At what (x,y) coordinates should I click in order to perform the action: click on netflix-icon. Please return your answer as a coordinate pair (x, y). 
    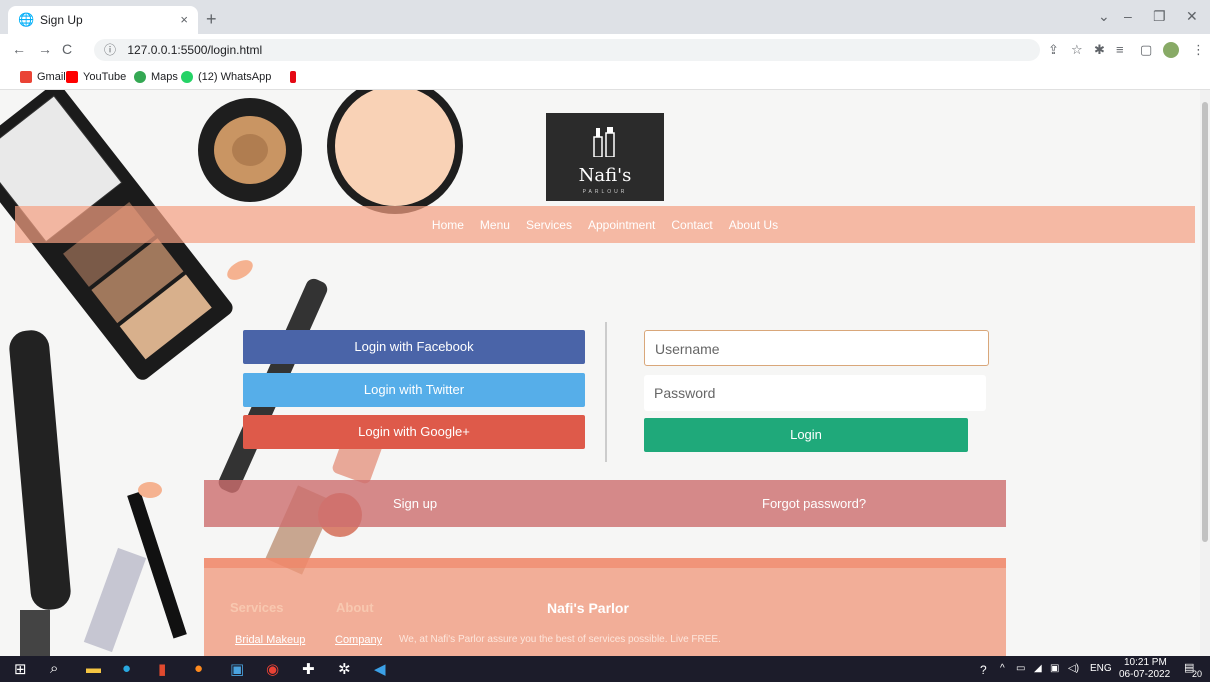
    Looking at the image, I should click on (293, 77).